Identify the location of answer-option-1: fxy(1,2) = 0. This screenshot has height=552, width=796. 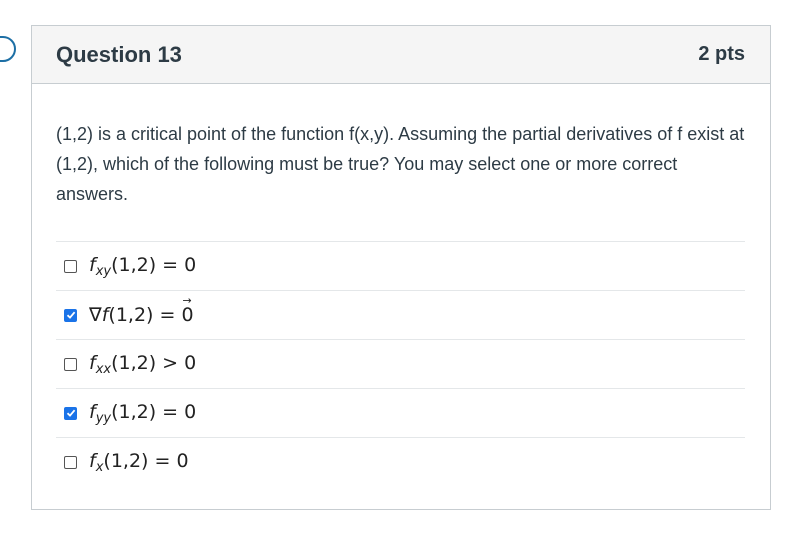
(400, 265).